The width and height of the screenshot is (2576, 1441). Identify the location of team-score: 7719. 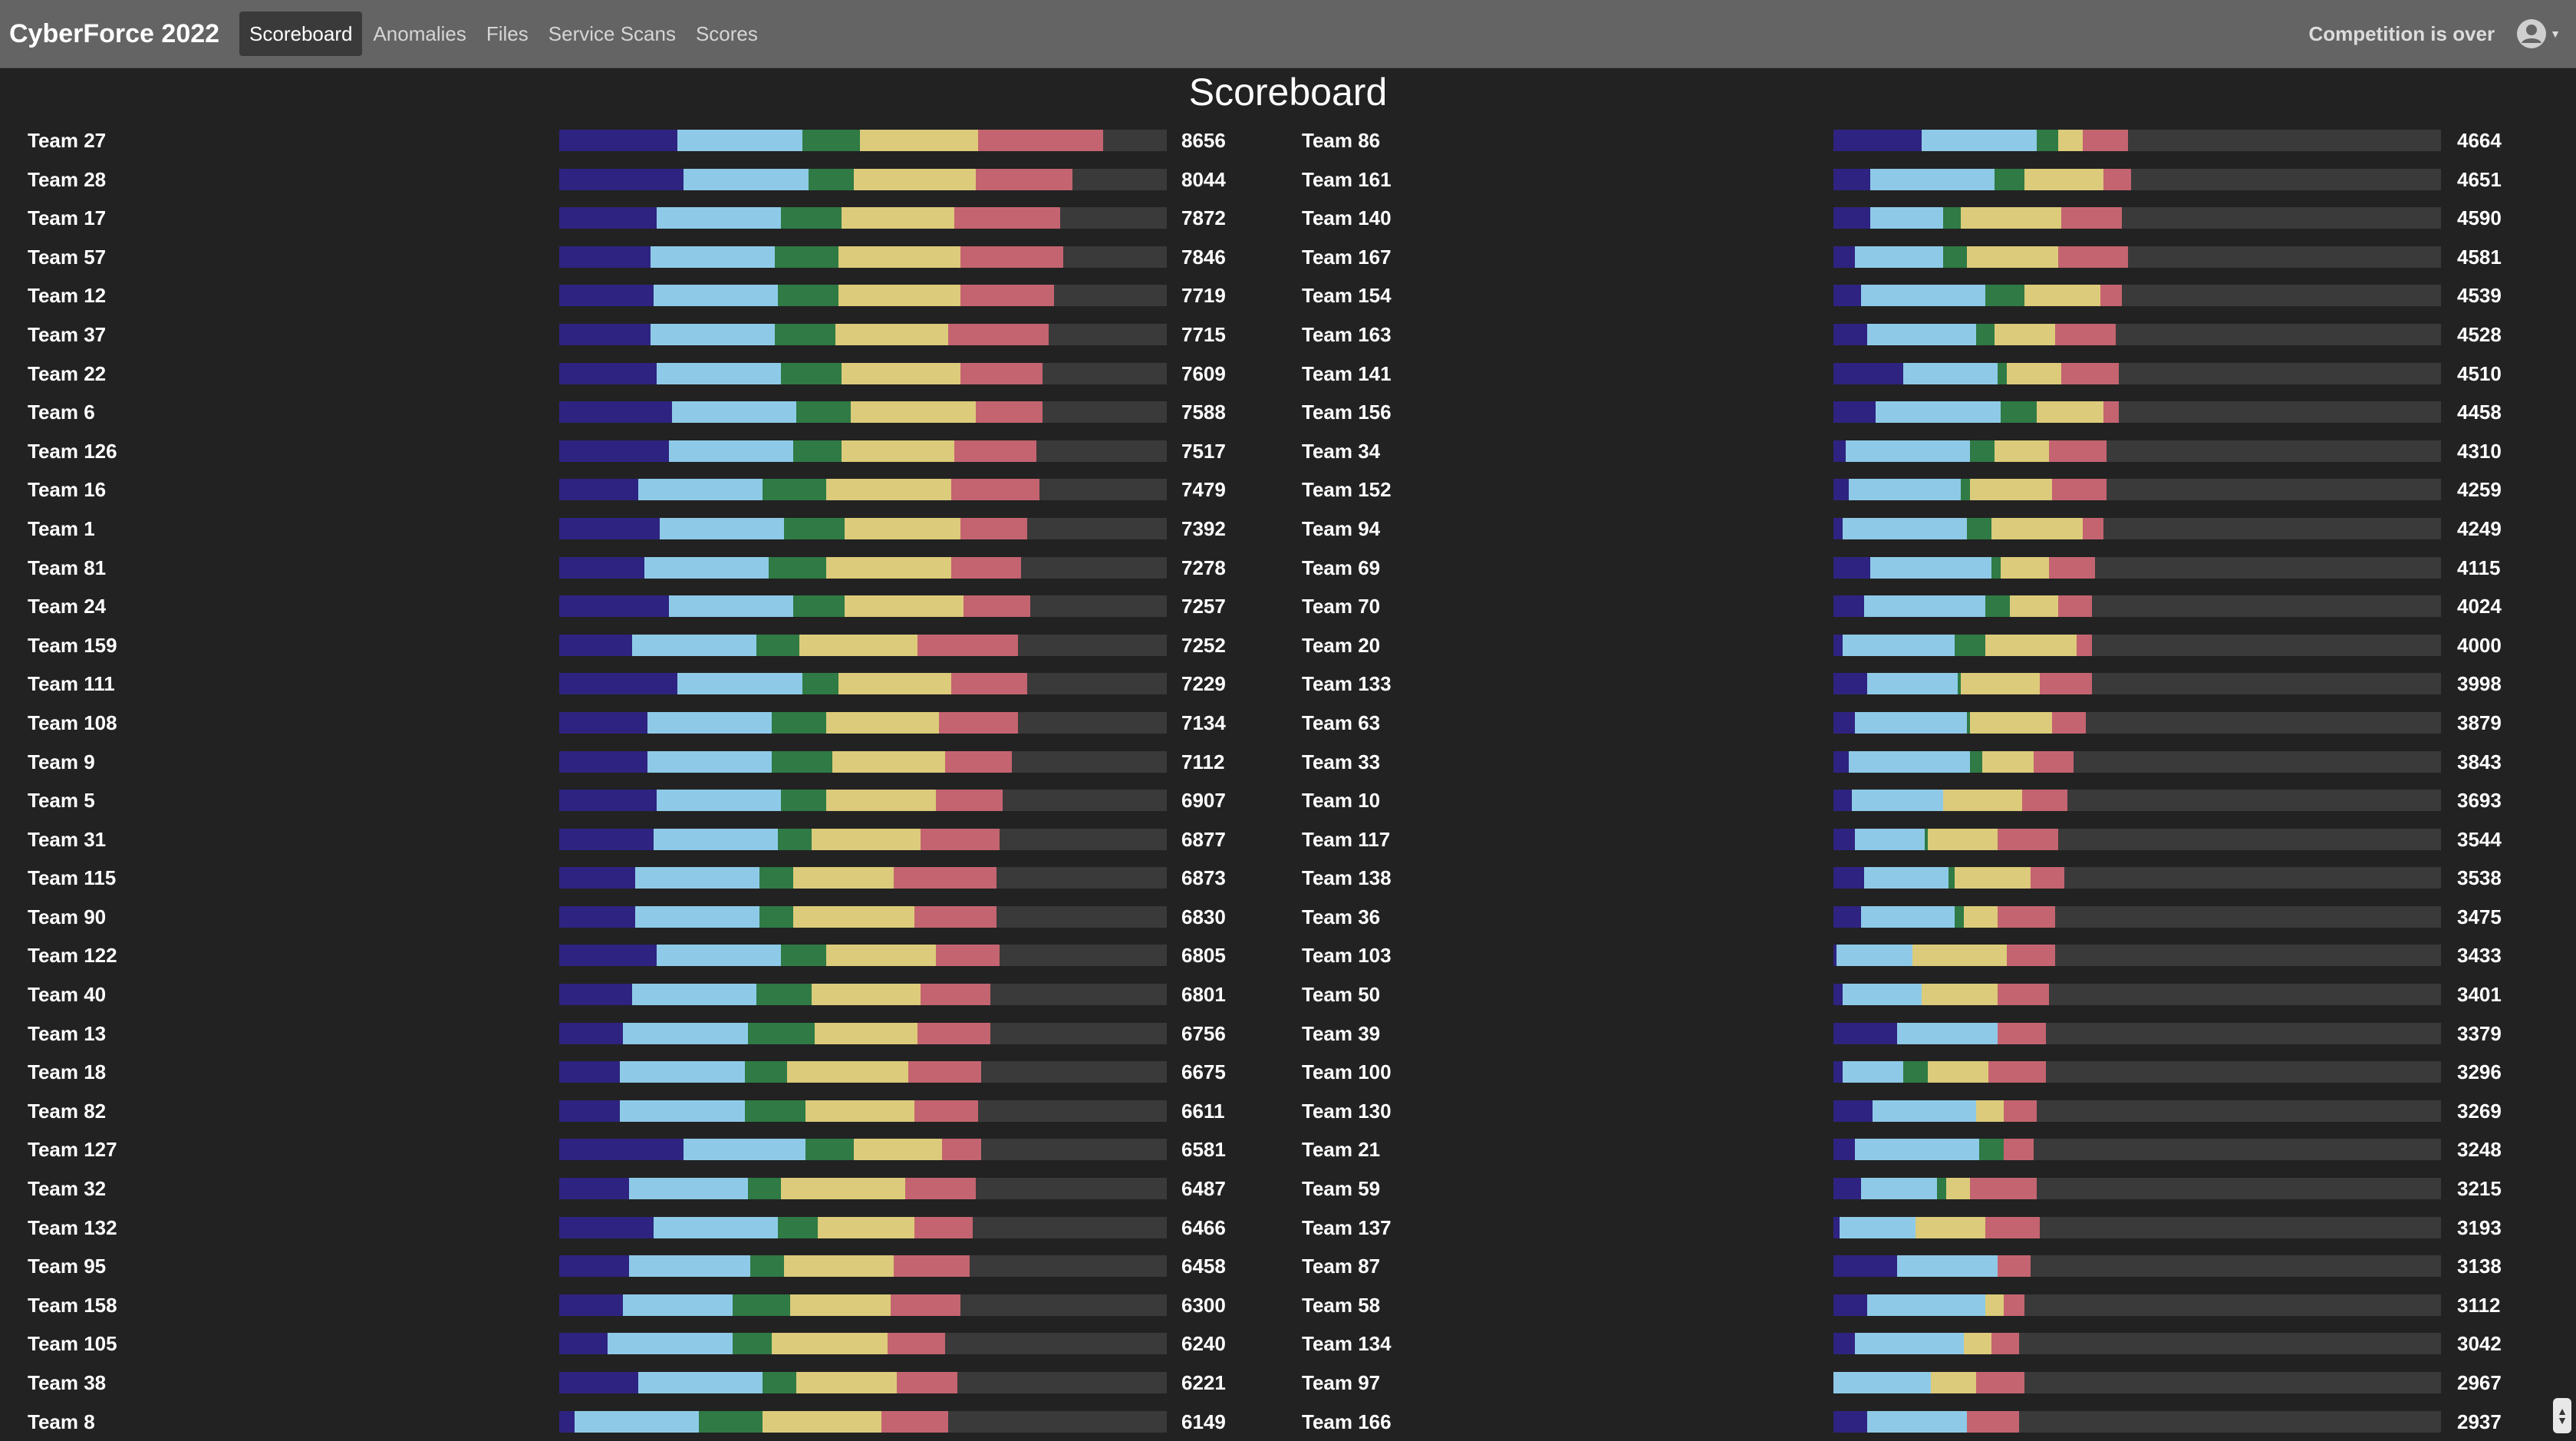
(1203, 296).